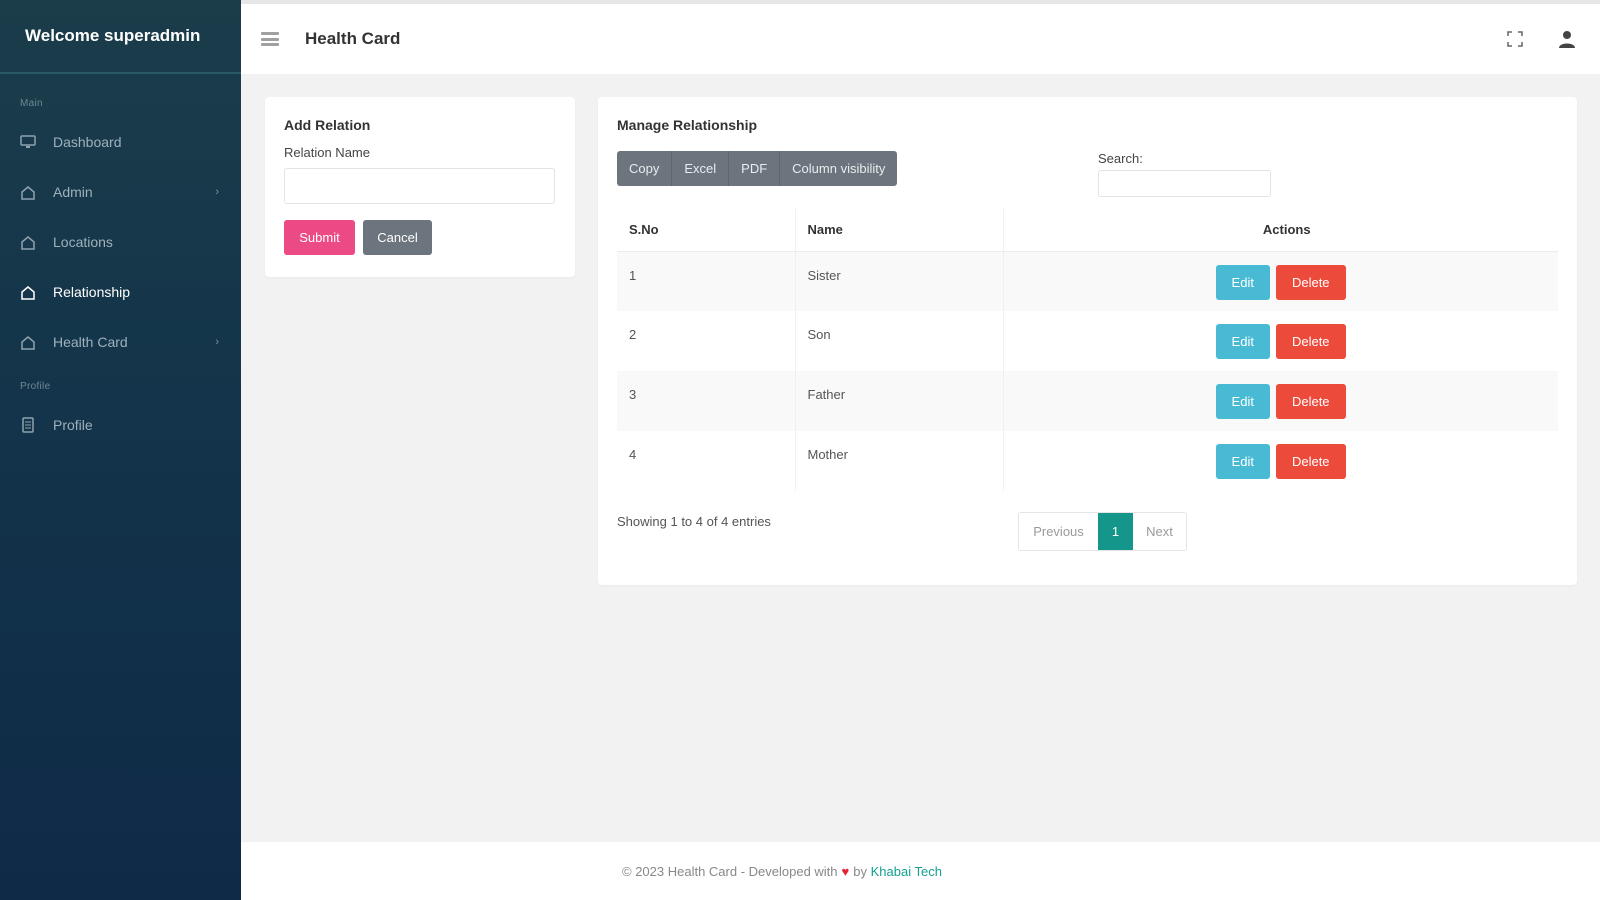 This screenshot has width=1600, height=900. I want to click on relation-name-input, so click(419, 186).